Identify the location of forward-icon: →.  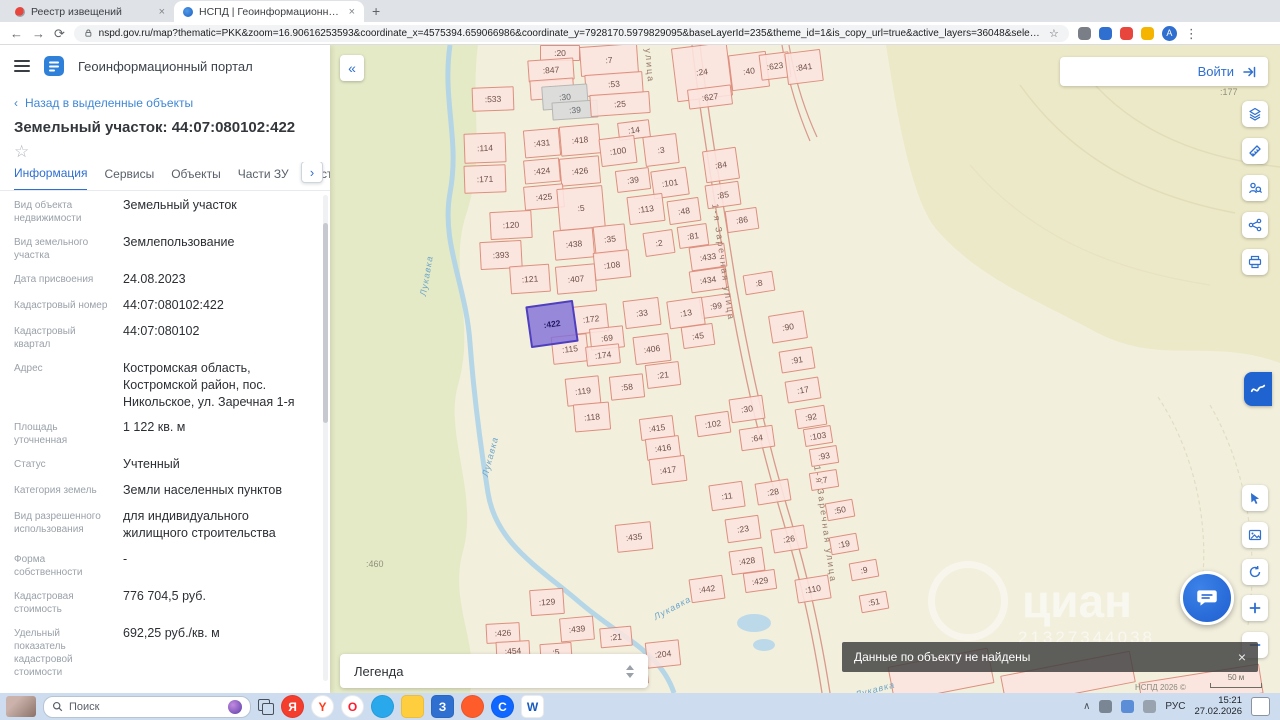
(38, 33).